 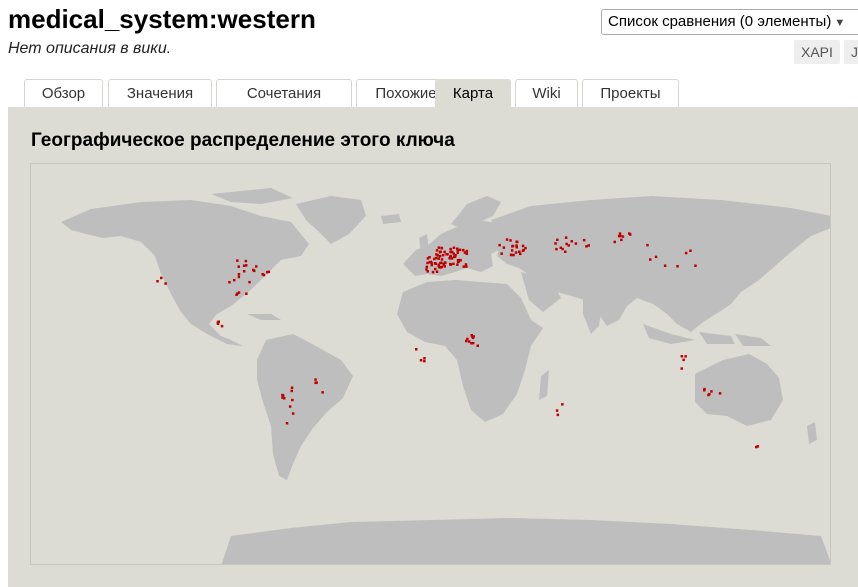 I want to click on dropdown-arrow-icon: ▼, so click(x=840, y=23).